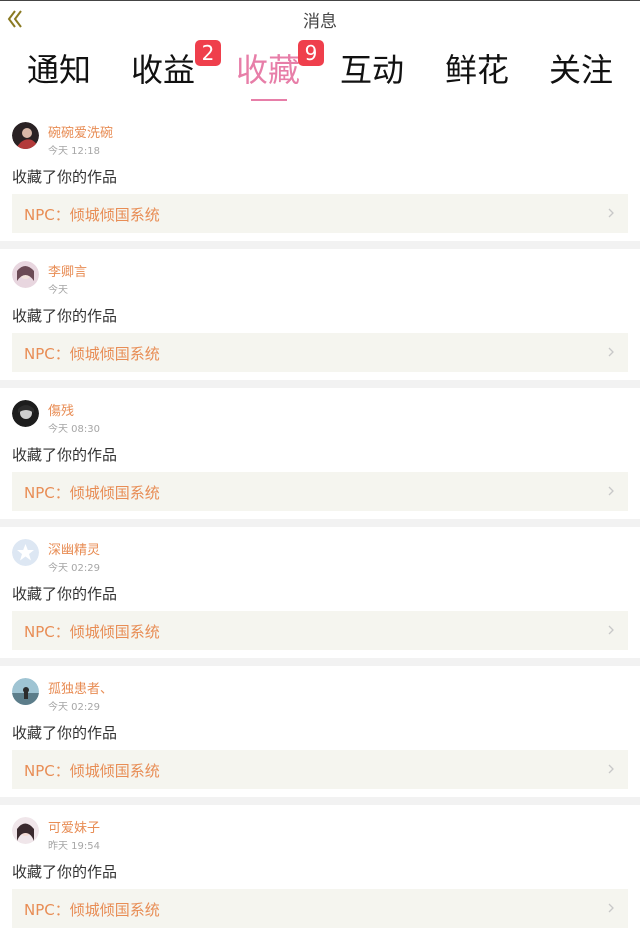 The image size is (640, 941). Describe the element at coordinates (58, 290) in the screenshot. I see `timestamp: 今天` at that location.